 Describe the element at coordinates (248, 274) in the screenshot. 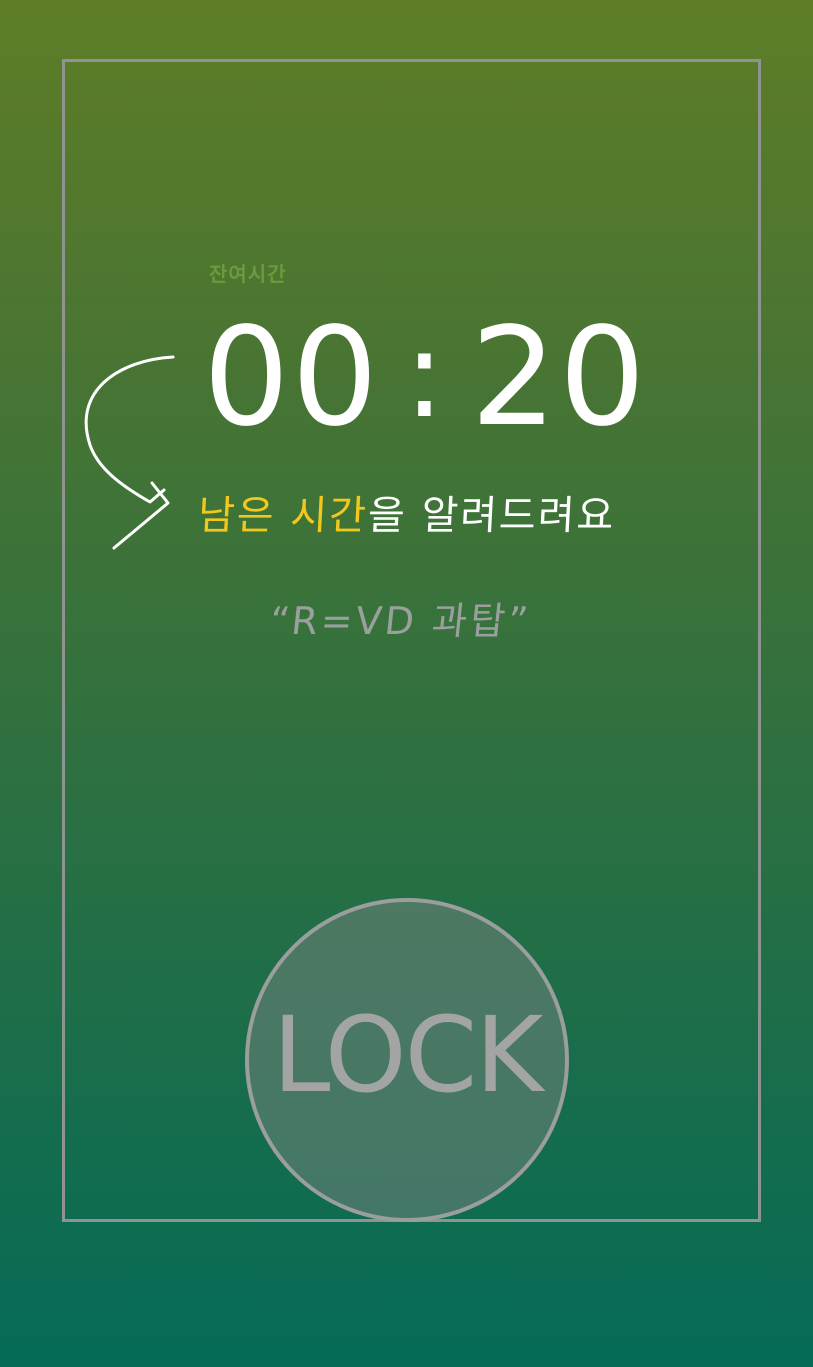

I see `remaining-time-label: 잔여시간` at that location.